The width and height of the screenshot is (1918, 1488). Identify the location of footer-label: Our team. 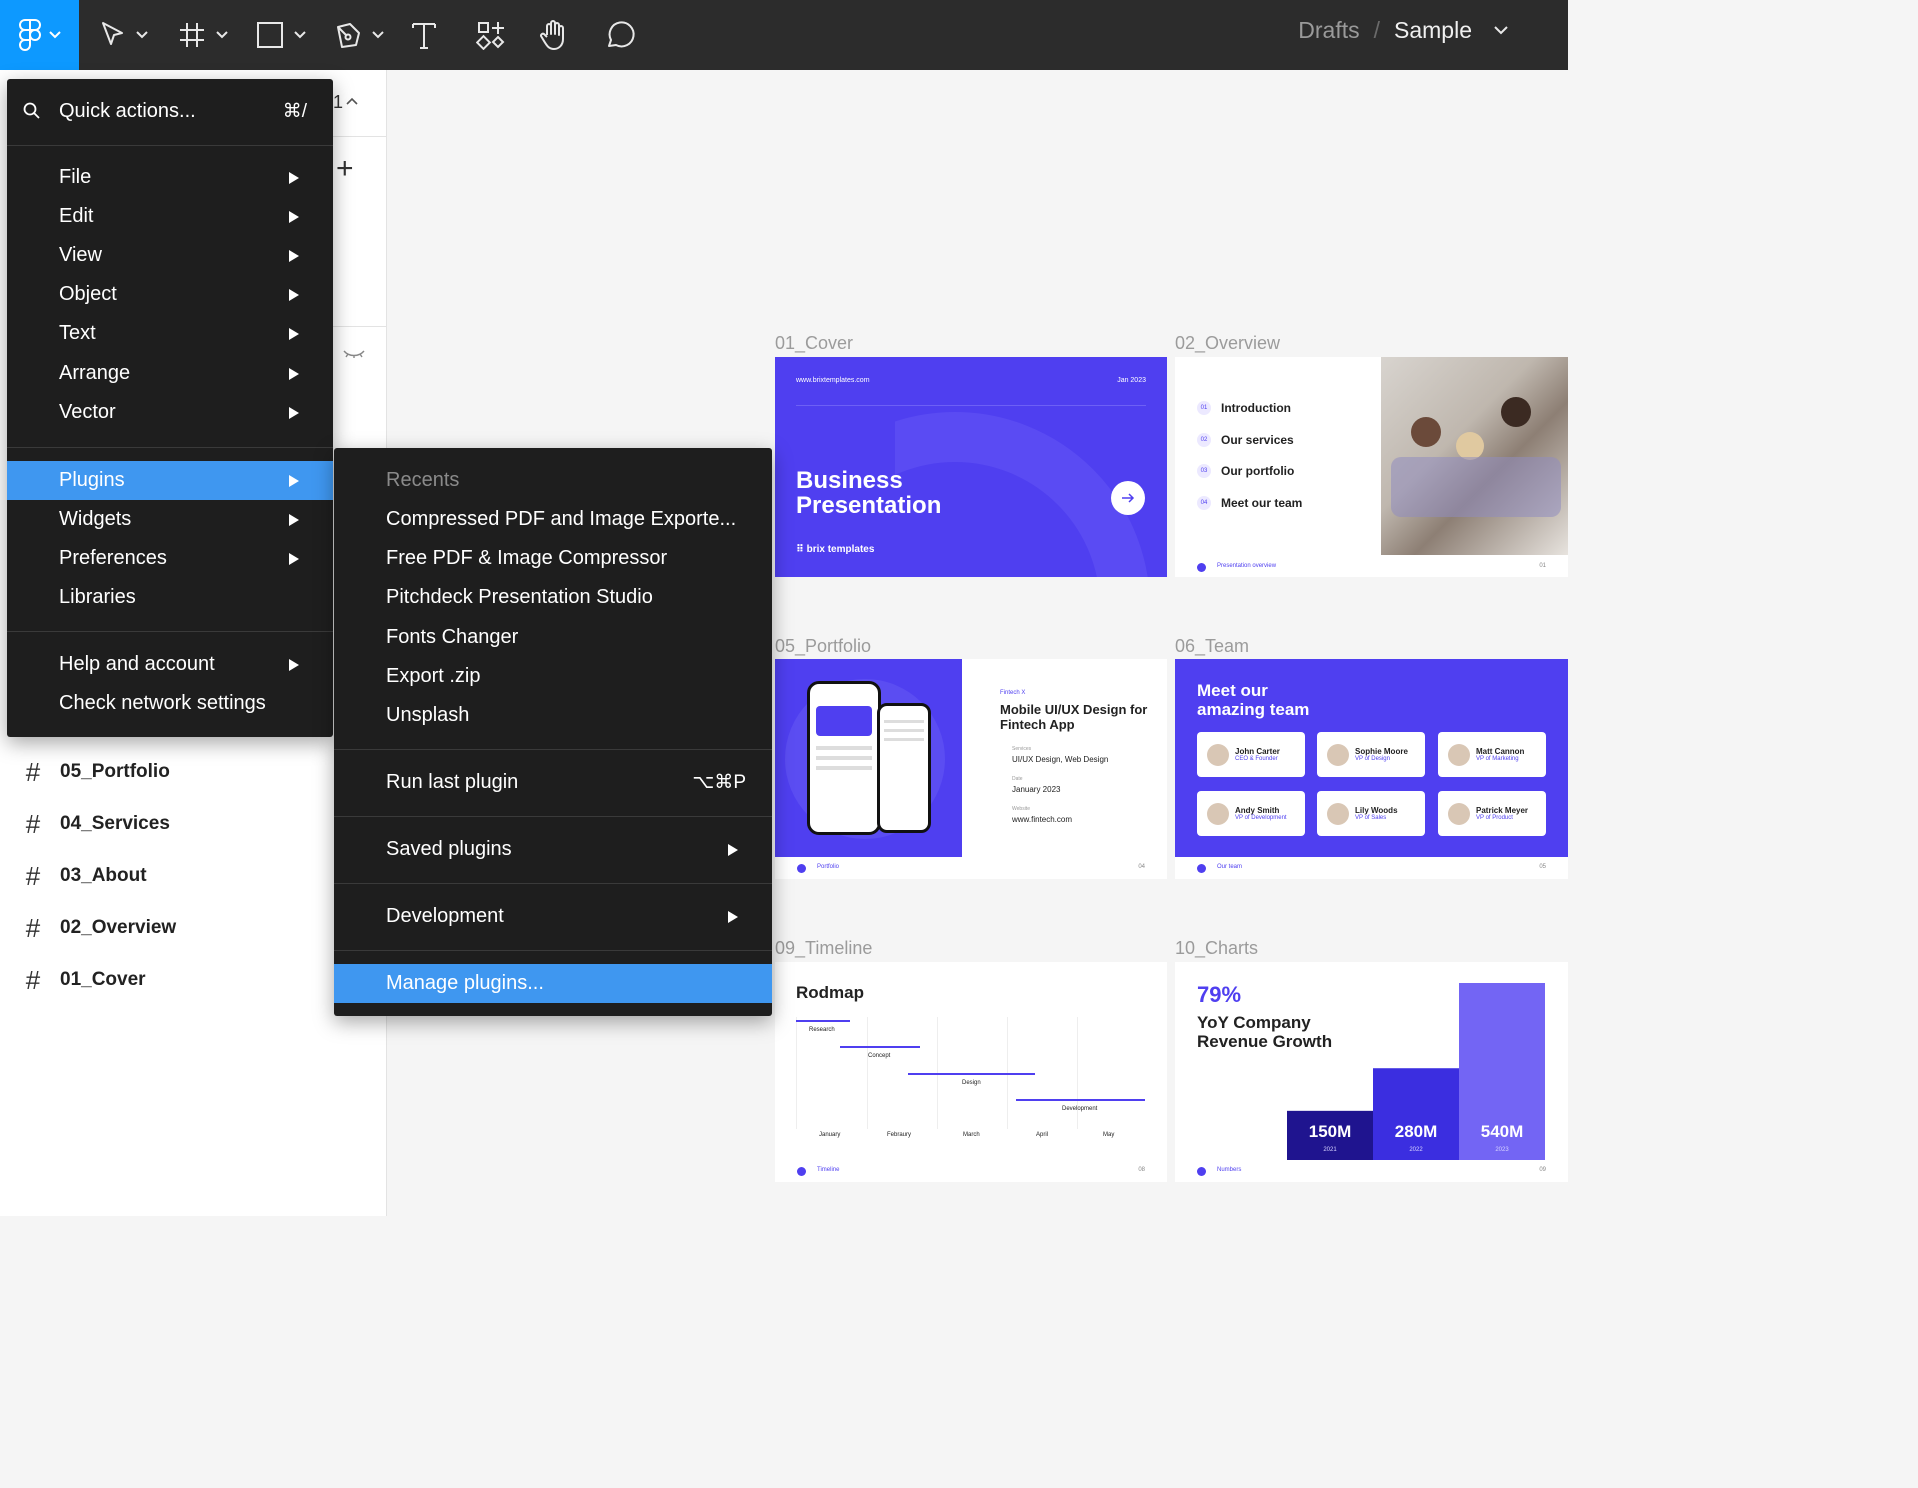
(1230, 867).